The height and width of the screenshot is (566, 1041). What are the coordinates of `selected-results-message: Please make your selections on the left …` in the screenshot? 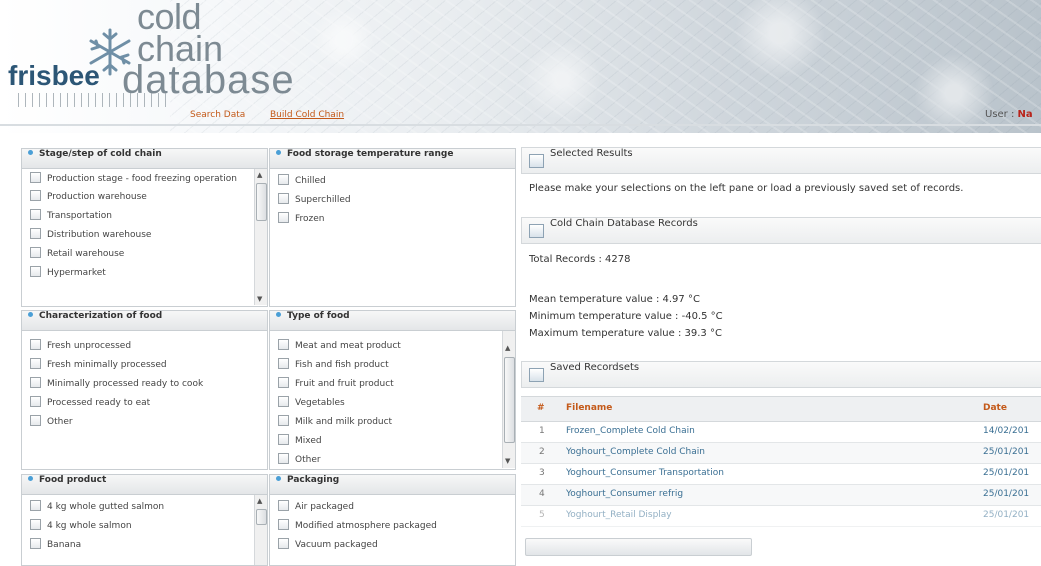 It's located at (746, 188).